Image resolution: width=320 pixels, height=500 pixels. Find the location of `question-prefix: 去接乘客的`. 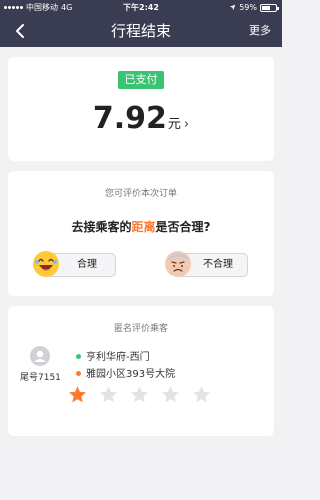

question-prefix: 去接乘客的 is located at coordinates (101, 227).